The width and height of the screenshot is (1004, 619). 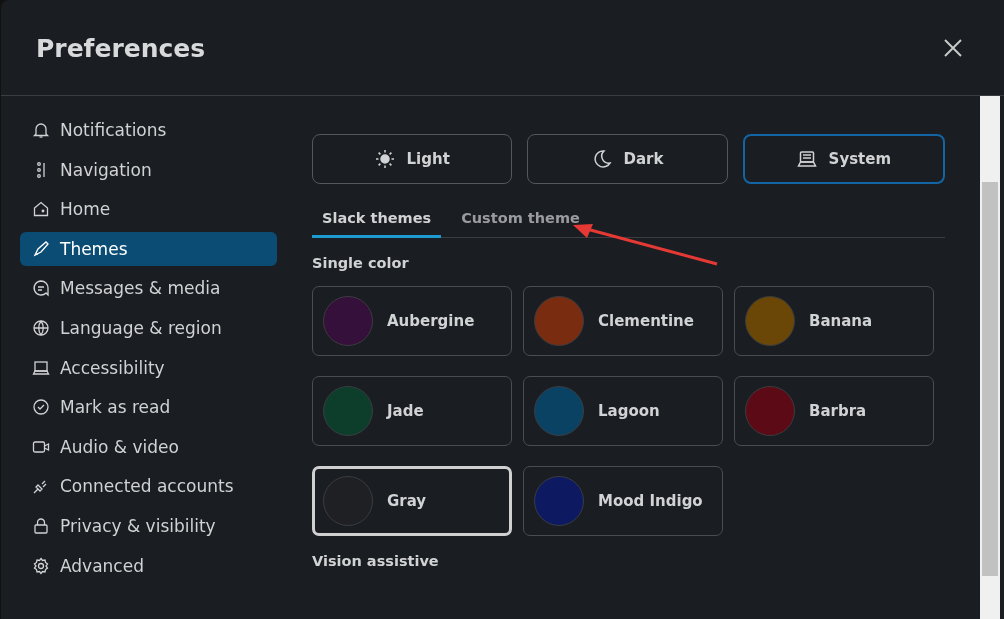 What do you see at coordinates (148, 446) in the screenshot?
I see `sidebar-item: Audio & video` at bounding box center [148, 446].